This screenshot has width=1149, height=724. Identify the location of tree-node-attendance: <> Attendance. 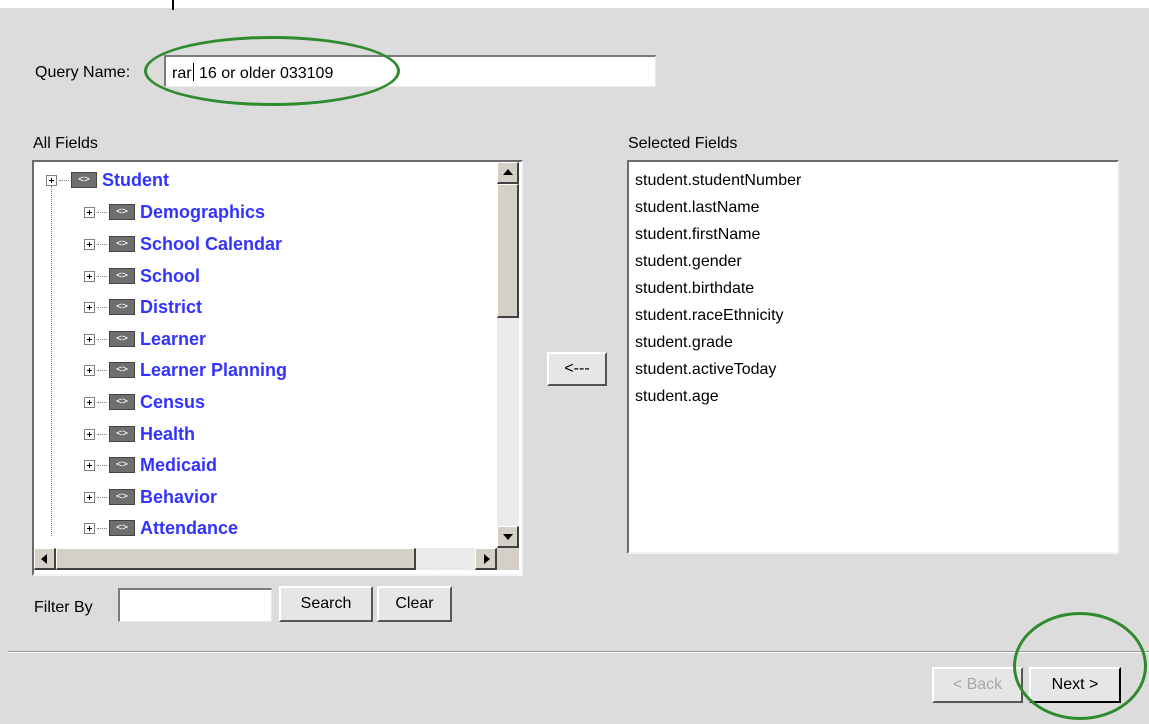
(161, 528).